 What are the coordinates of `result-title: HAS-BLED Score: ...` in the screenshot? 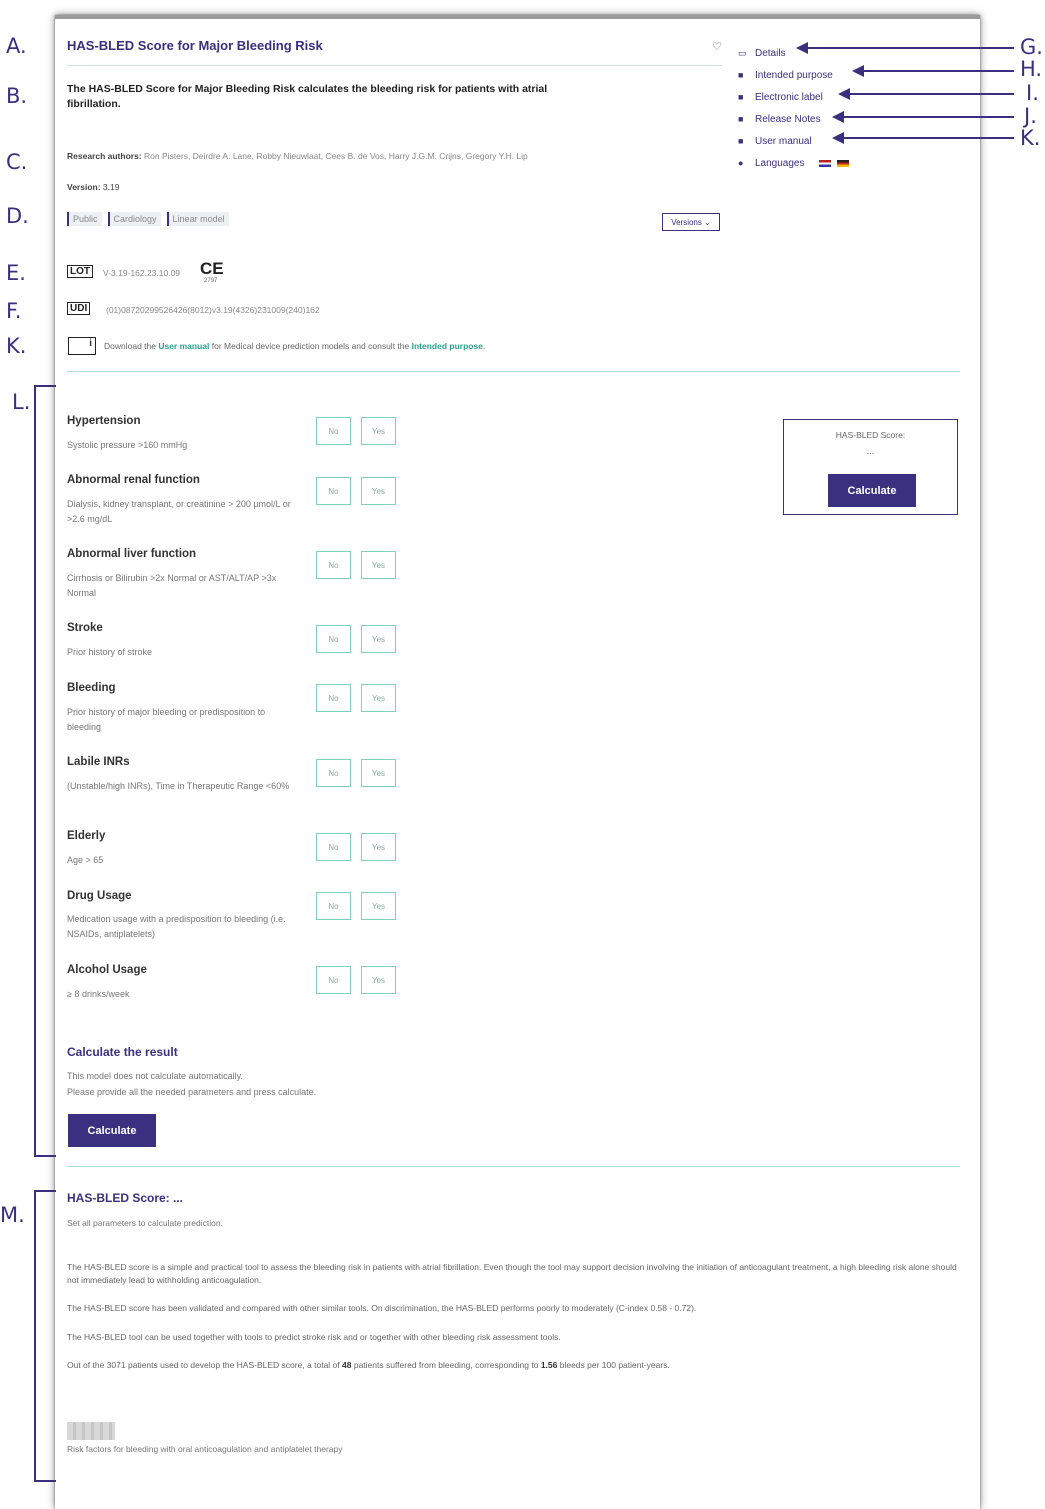 It's located at (125, 1198).